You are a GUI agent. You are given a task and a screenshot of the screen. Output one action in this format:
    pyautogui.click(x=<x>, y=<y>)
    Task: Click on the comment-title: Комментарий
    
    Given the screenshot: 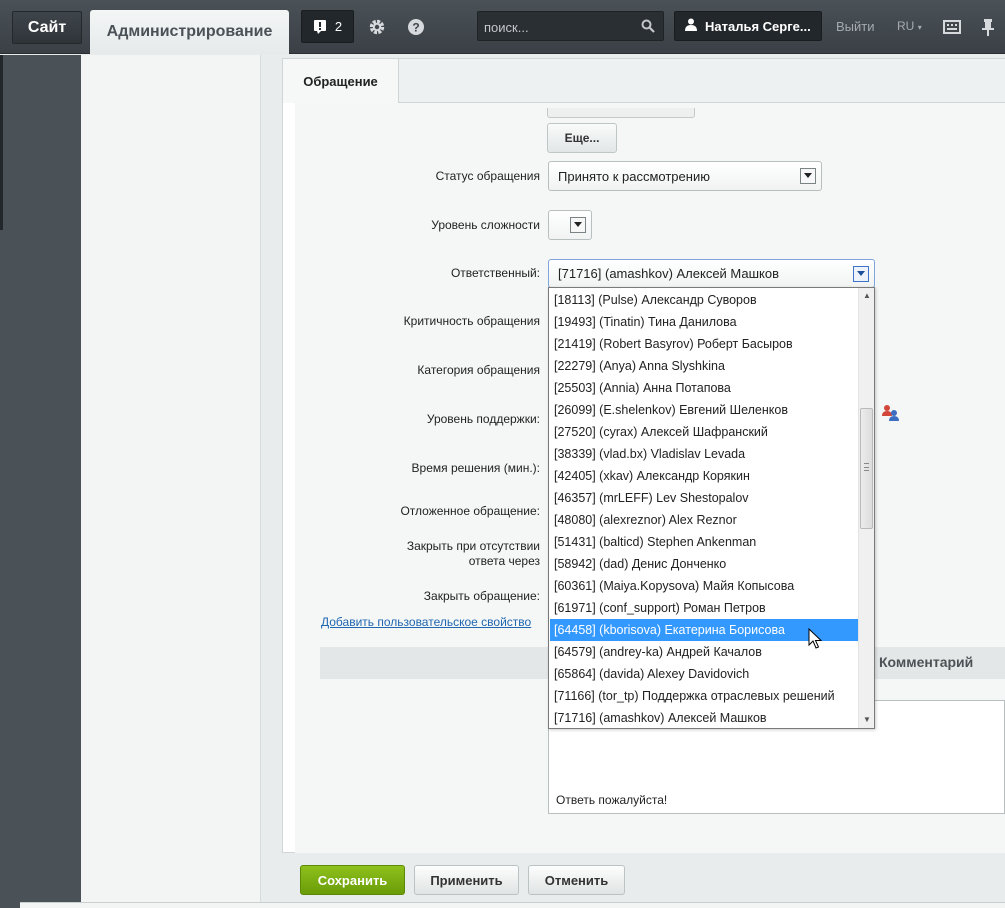 What is the action you would take?
    pyautogui.click(x=926, y=662)
    